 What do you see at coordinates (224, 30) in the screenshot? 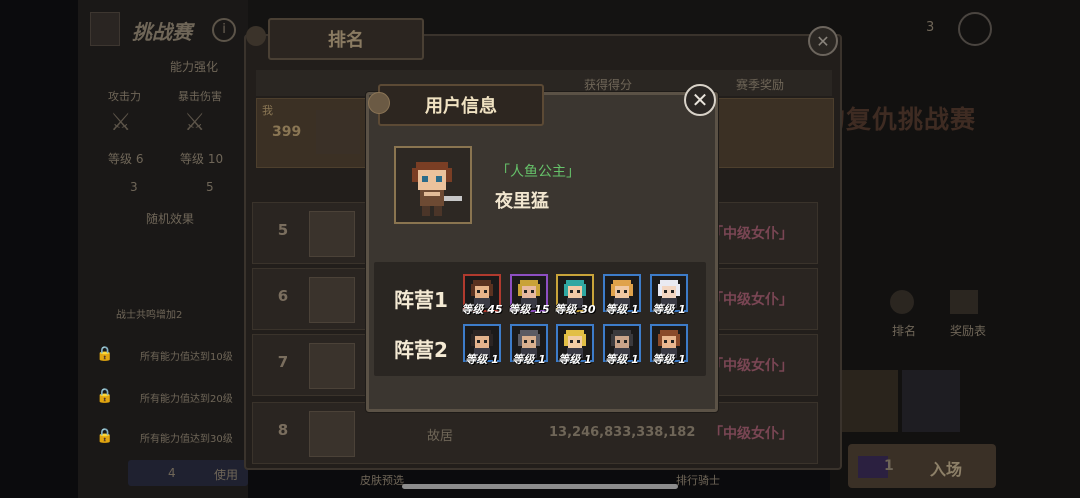
I see `info-icon: i` at bounding box center [224, 30].